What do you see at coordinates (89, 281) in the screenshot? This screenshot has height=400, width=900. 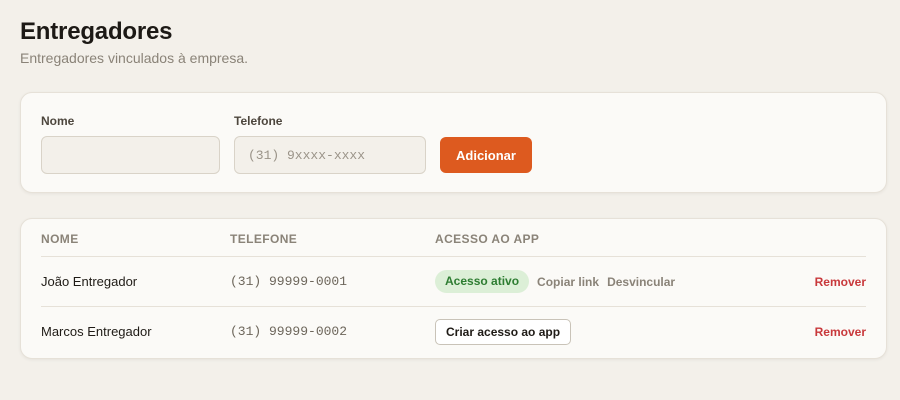 I see `courier-name: João Entregador` at bounding box center [89, 281].